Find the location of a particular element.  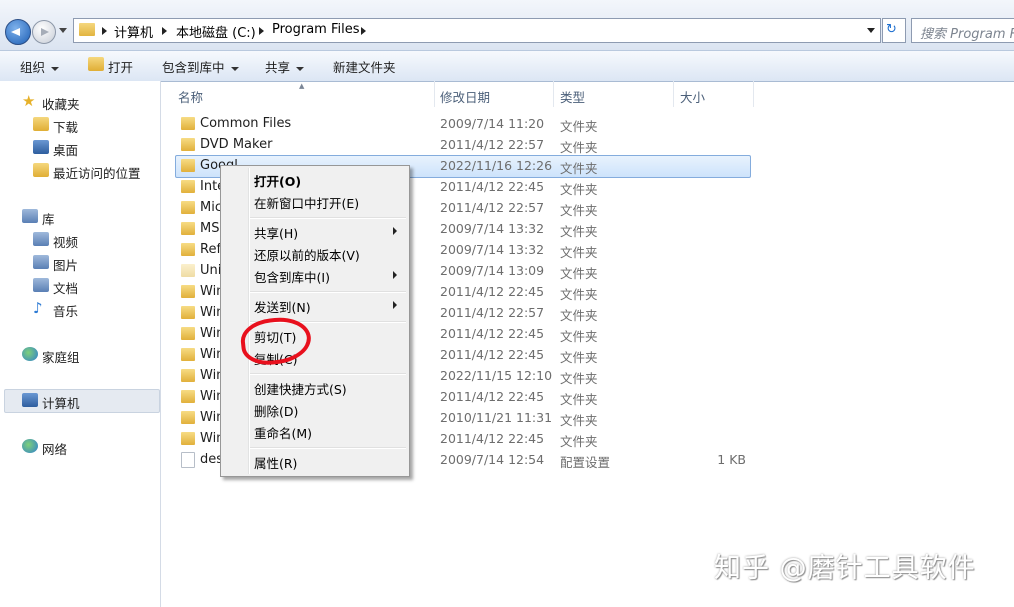

video-icon is located at coordinates (41, 239).